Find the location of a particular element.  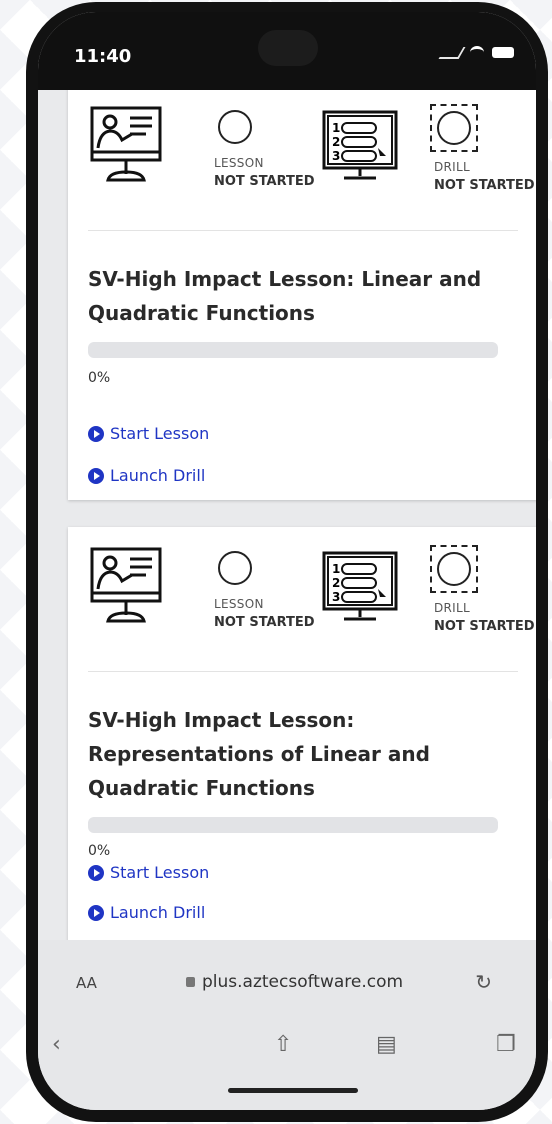

camera-notch is located at coordinates (288, 48).